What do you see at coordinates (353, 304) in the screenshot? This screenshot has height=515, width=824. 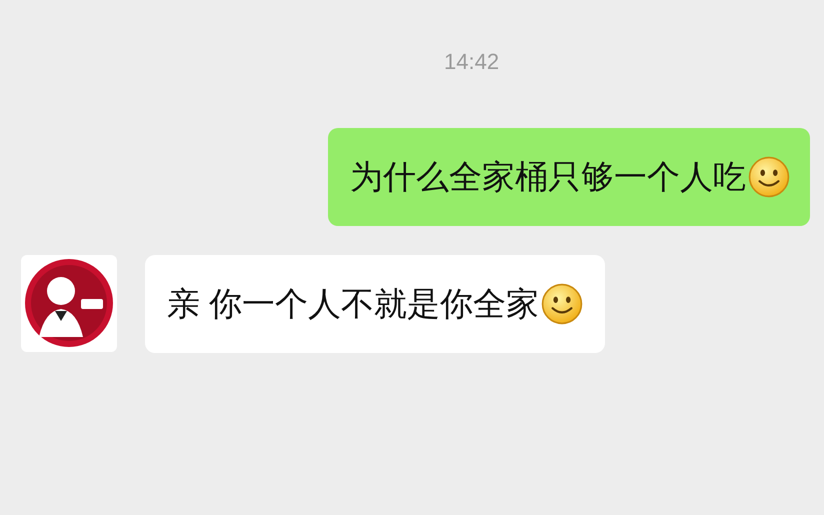 I see `message-text: 亲 你一个人不就是你全家` at bounding box center [353, 304].